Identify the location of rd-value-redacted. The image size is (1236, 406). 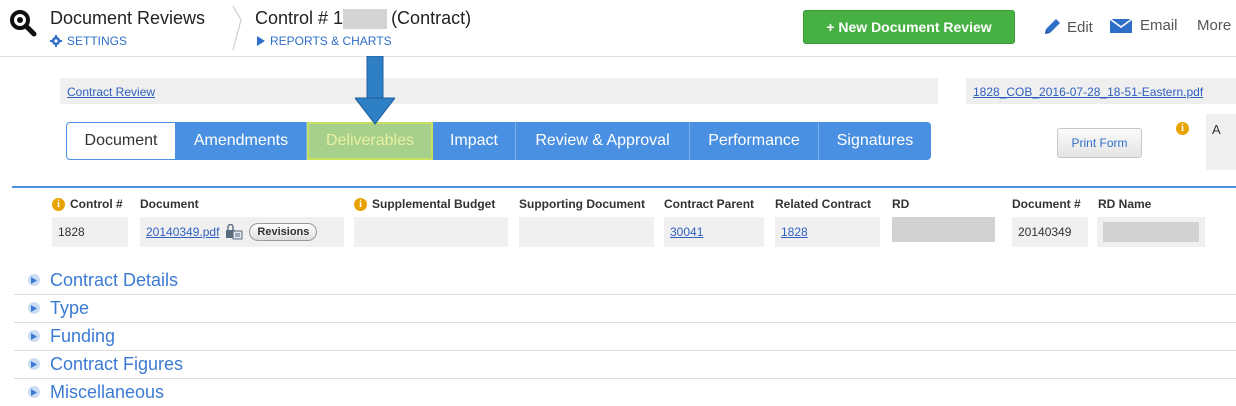
(943, 229).